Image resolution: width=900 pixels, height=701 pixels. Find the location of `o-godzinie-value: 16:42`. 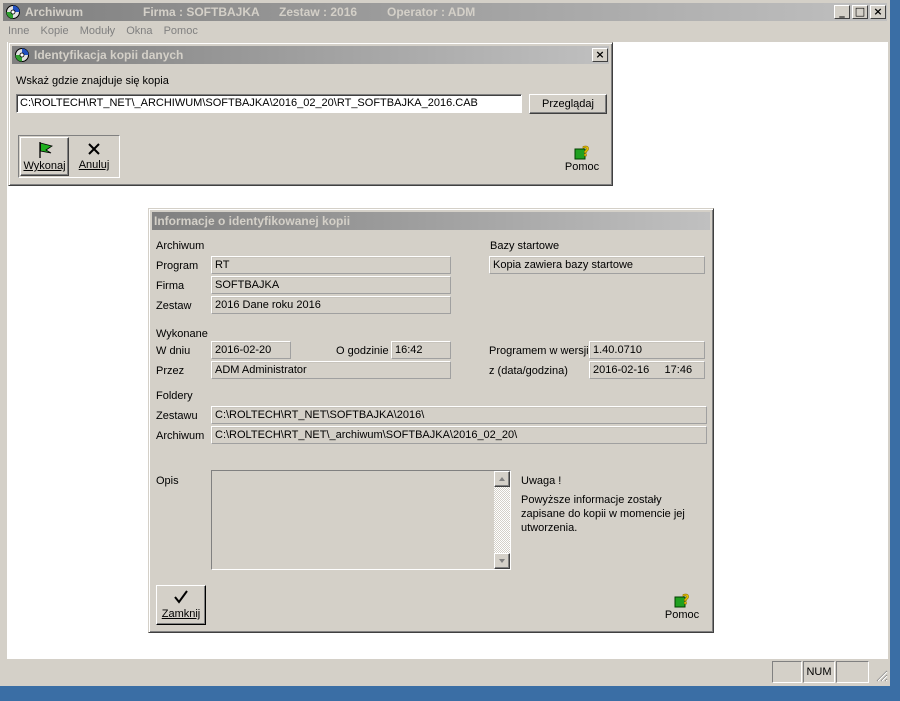

o-godzinie-value: 16:42 is located at coordinates (421, 350).